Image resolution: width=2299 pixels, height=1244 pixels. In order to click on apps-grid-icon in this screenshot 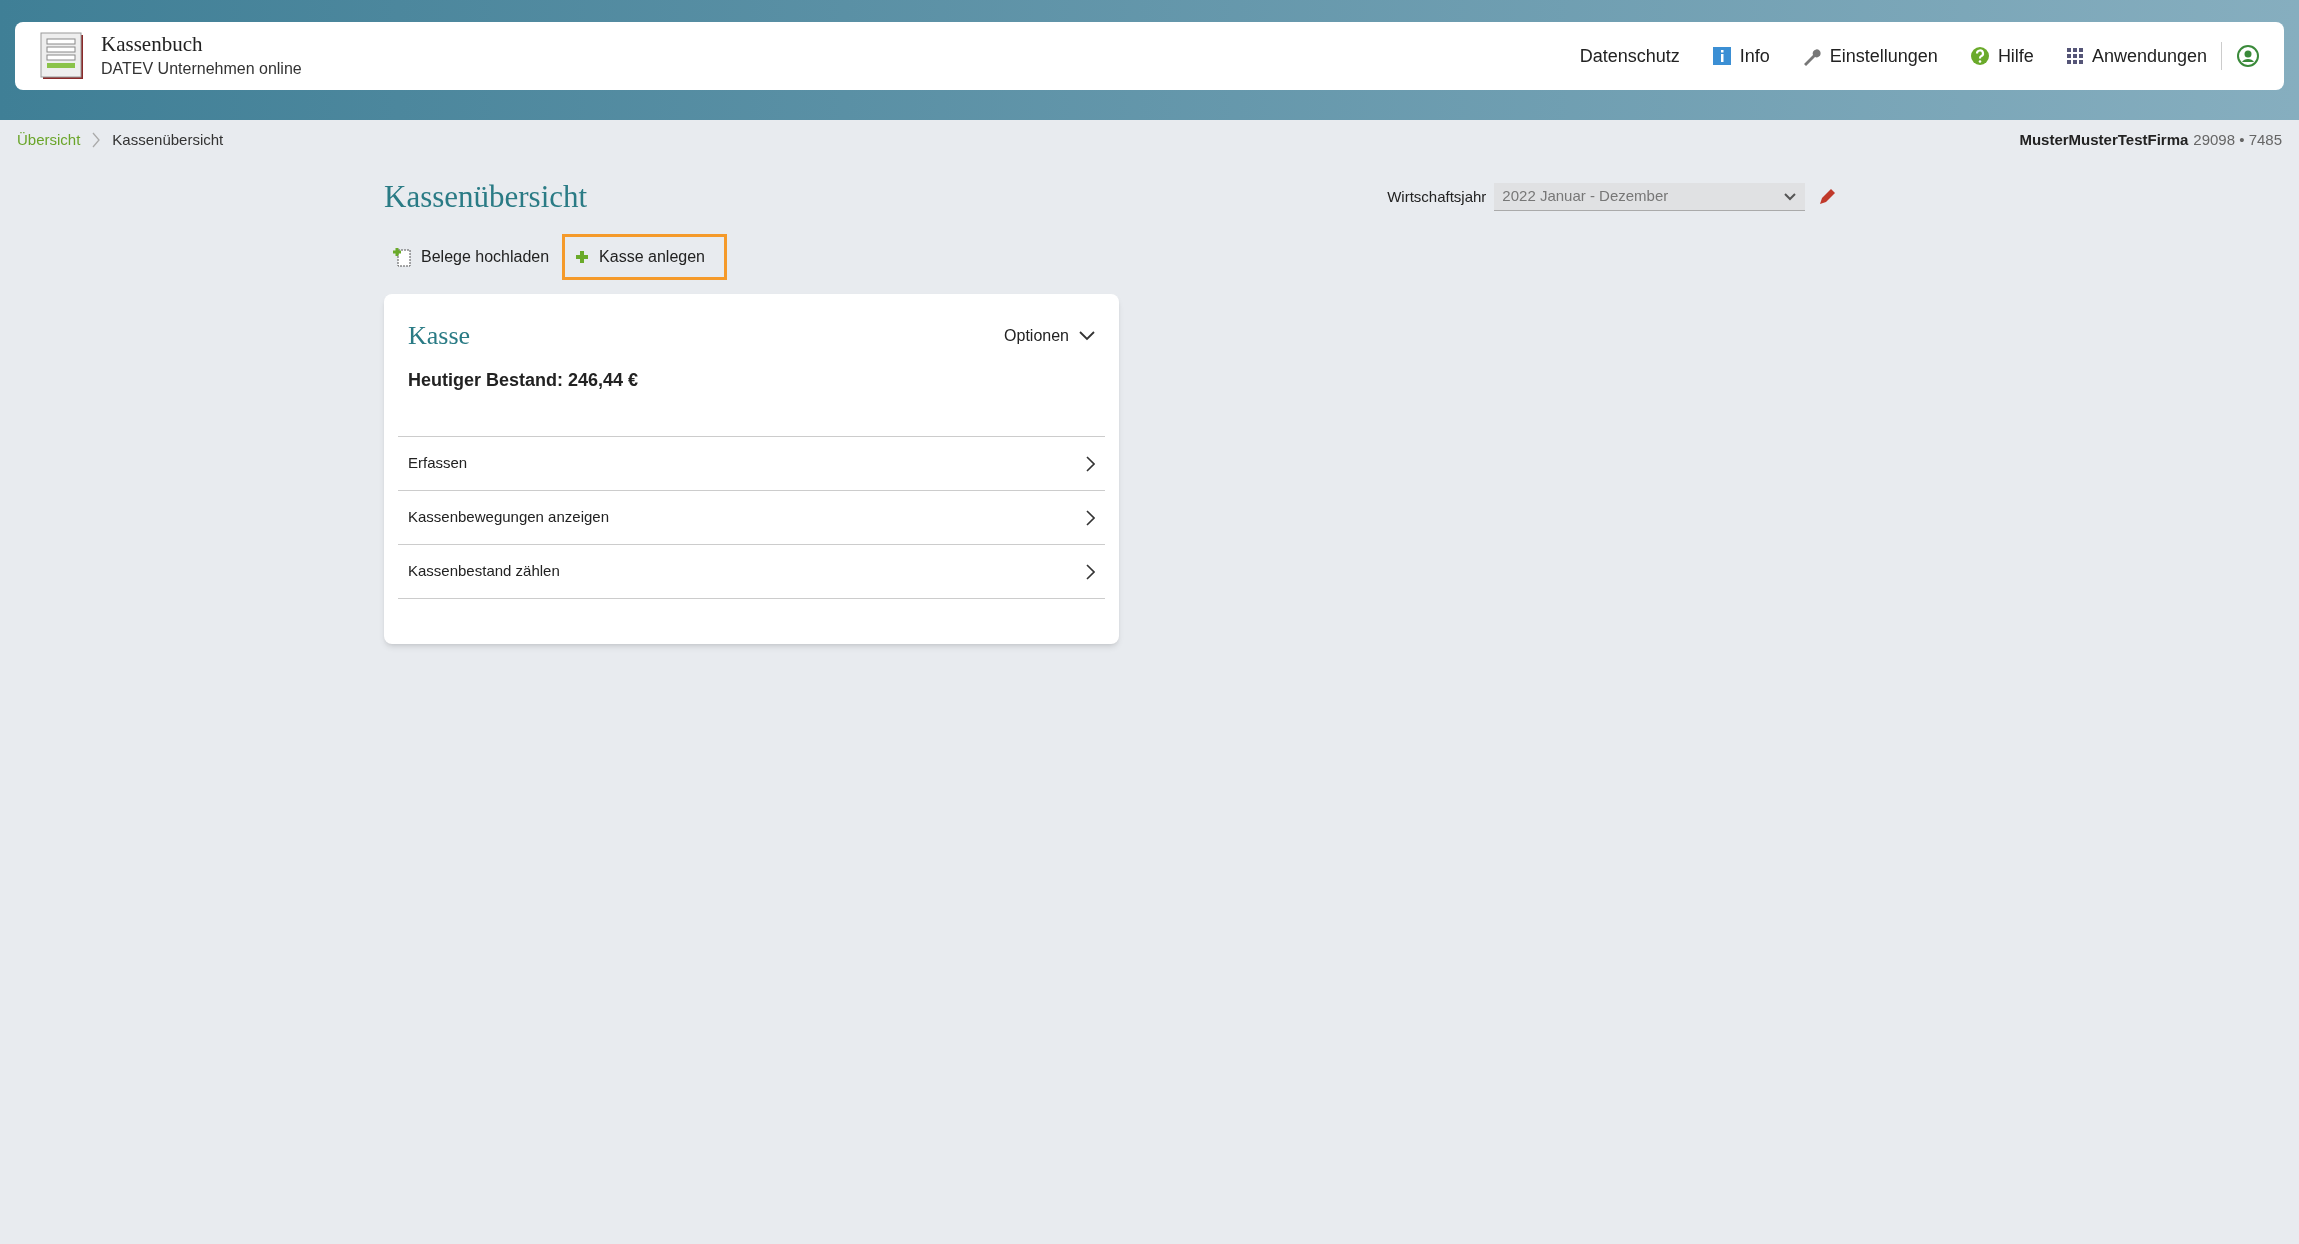, I will do `click(2074, 56)`.